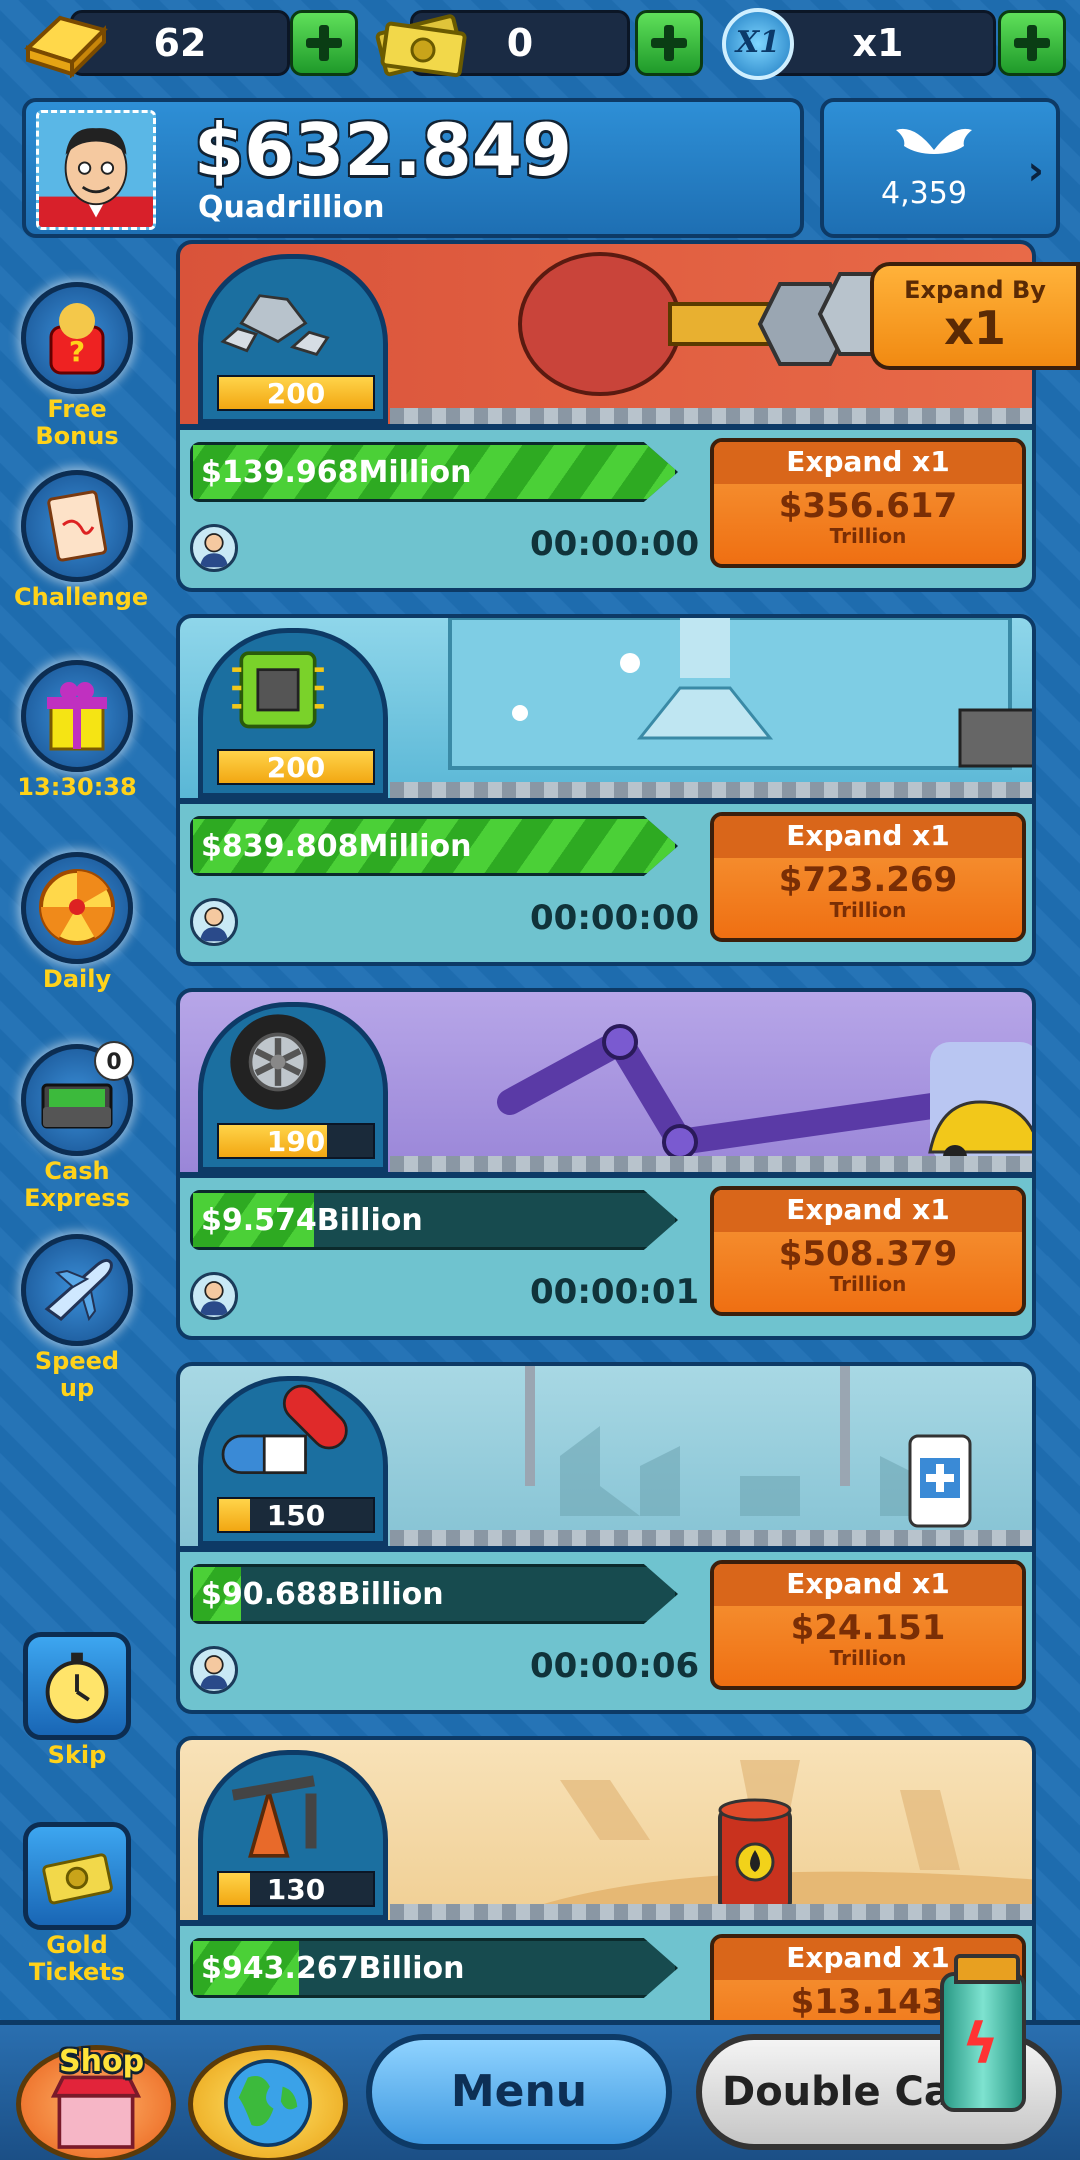 Image resolution: width=1080 pixels, height=2160 pixels. Describe the element at coordinates (924, 193) in the screenshot. I see `angel-count: 4,359` at that location.